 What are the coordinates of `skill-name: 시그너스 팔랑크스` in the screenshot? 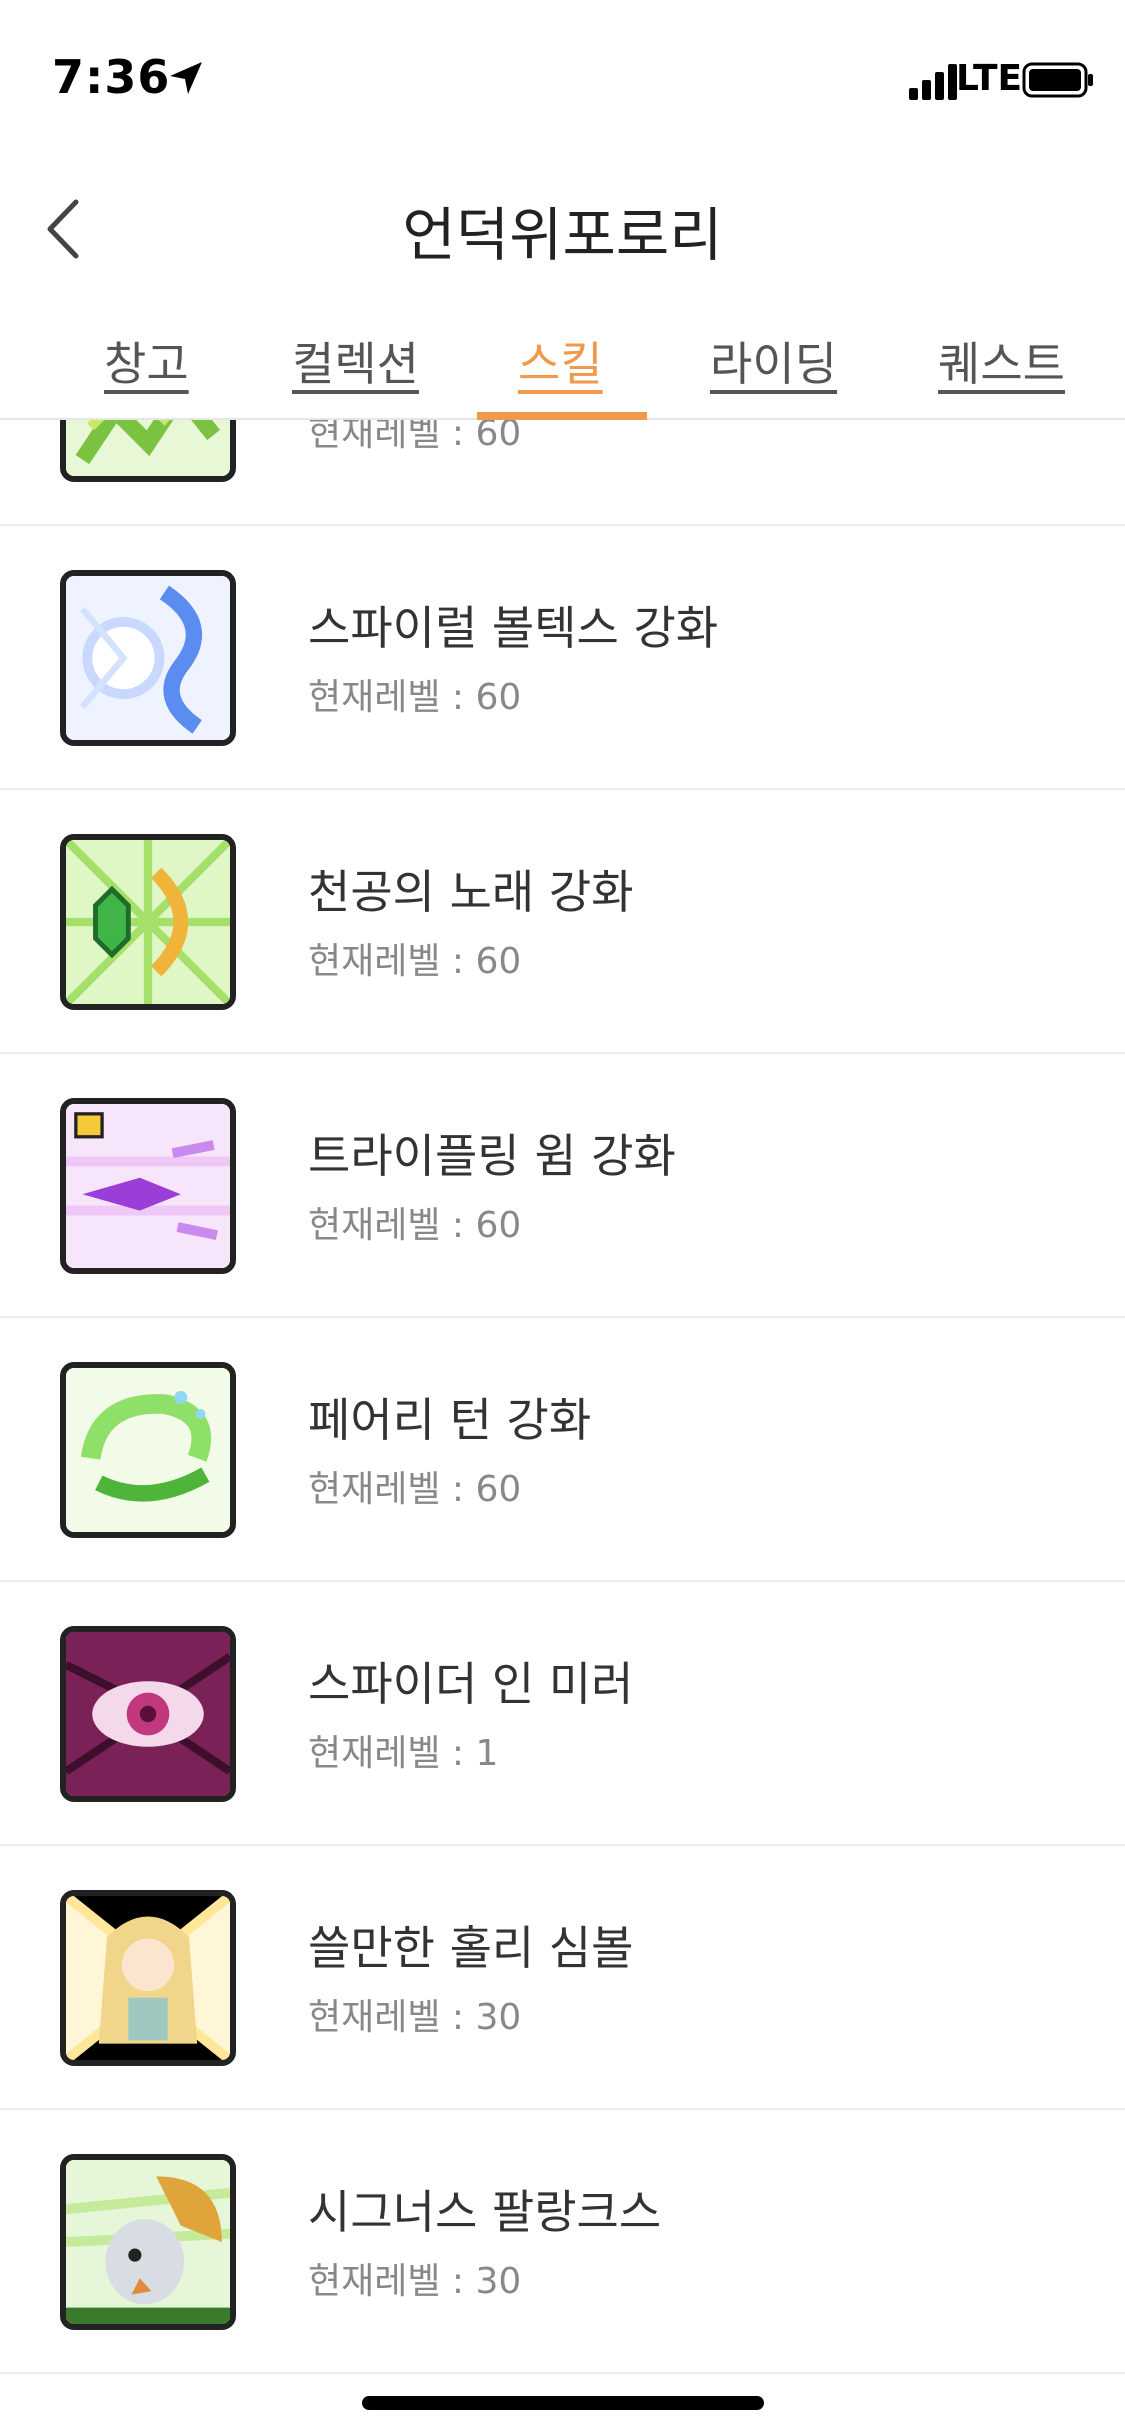 It's located at (485, 2212).